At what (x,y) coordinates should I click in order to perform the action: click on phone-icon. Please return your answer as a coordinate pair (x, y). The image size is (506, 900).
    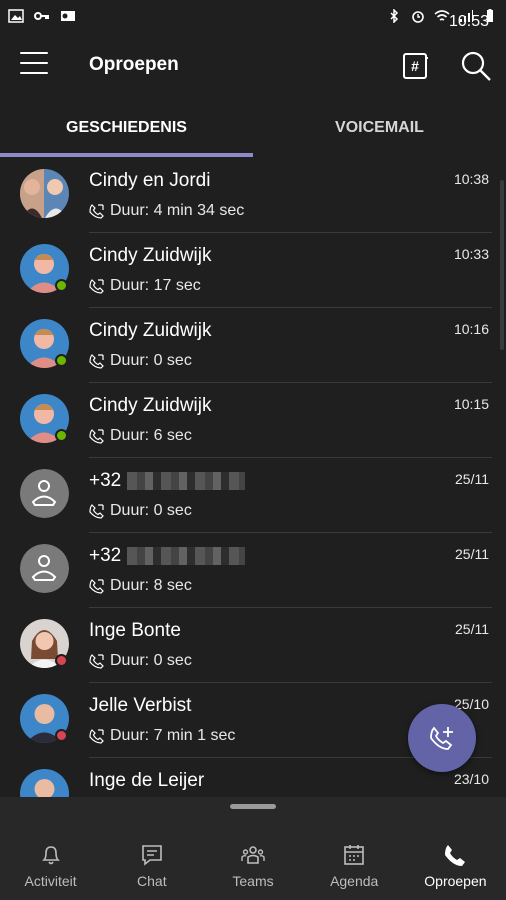
    Looking at the image, I should click on (455, 855).